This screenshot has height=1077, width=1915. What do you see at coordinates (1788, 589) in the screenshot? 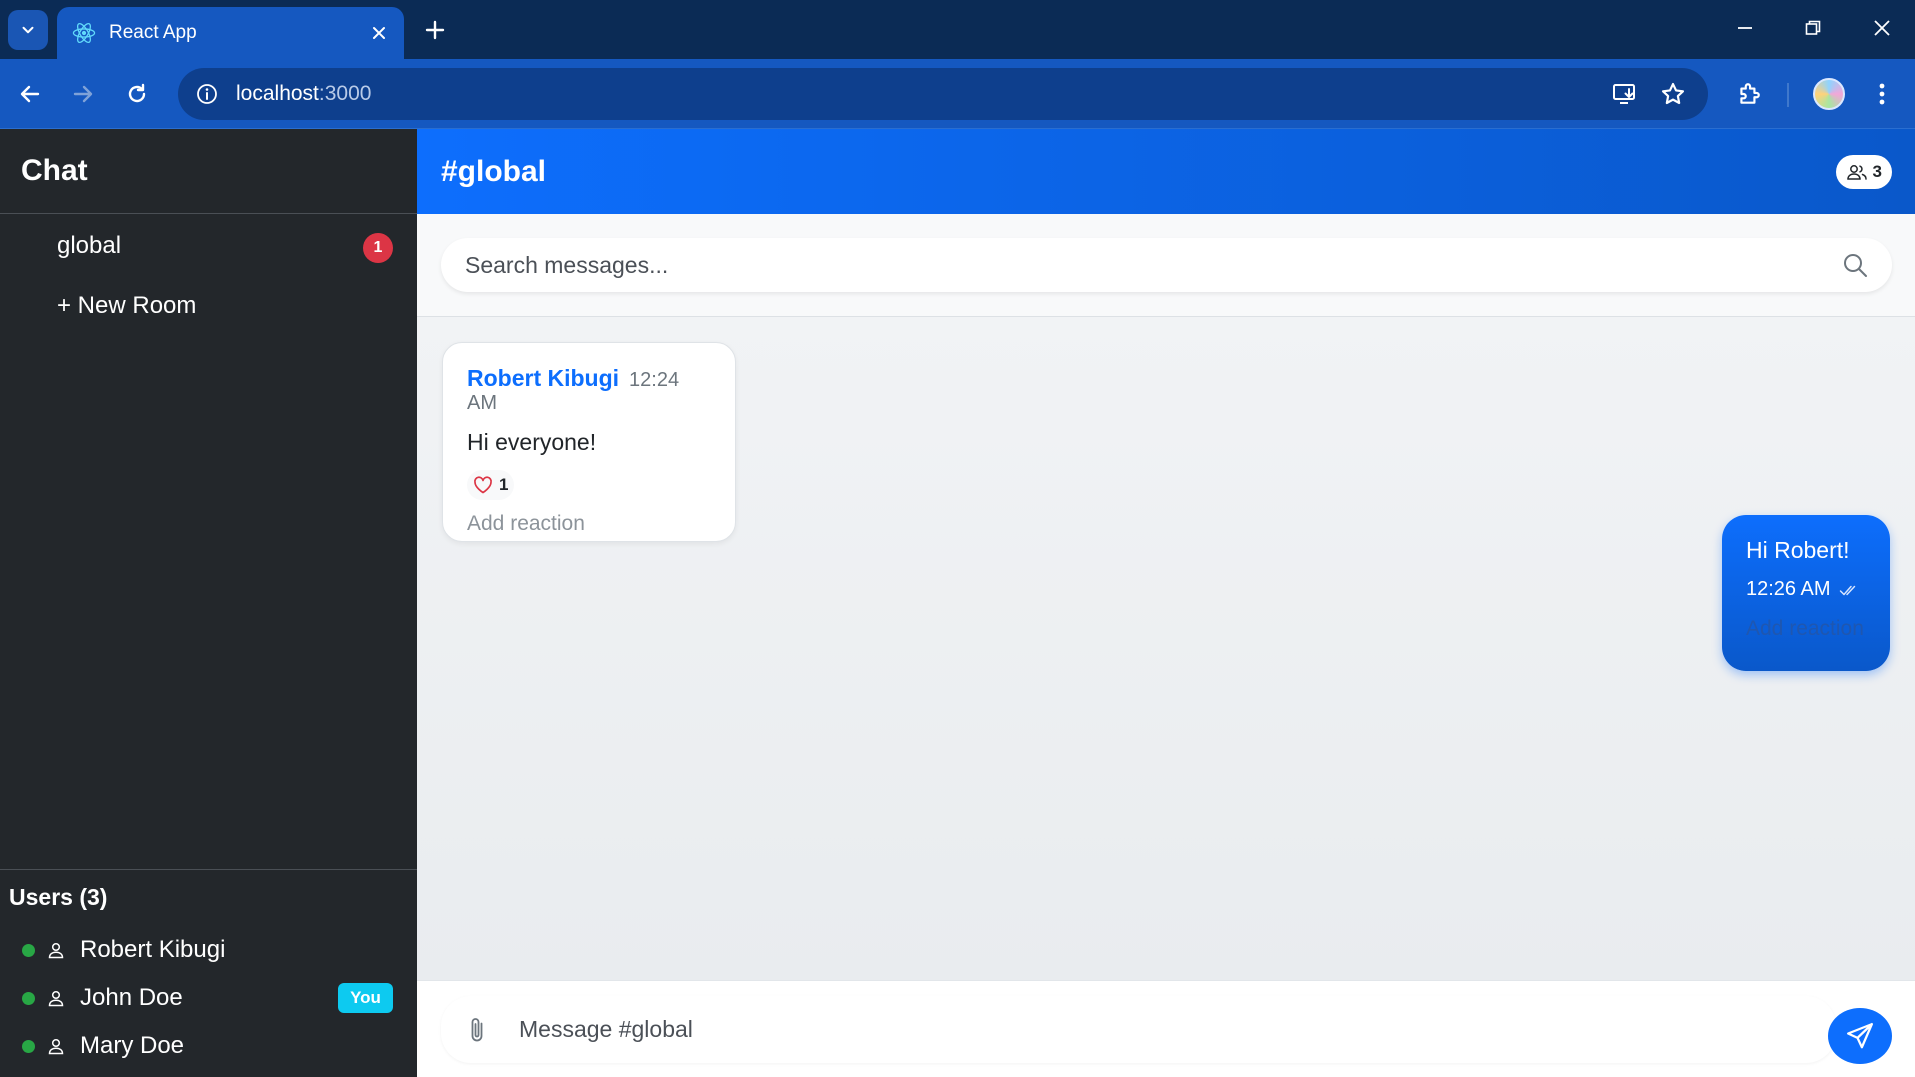
I see `message-time: 12:26 AM` at bounding box center [1788, 589].